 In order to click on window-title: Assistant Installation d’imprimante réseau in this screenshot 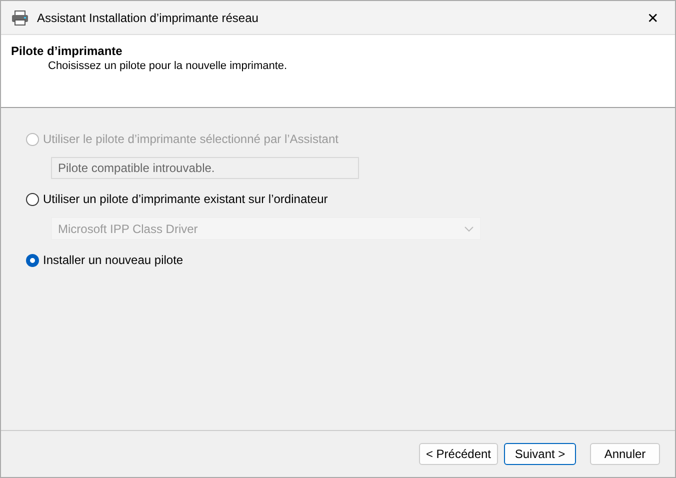, I will do `click(148, 17)`.